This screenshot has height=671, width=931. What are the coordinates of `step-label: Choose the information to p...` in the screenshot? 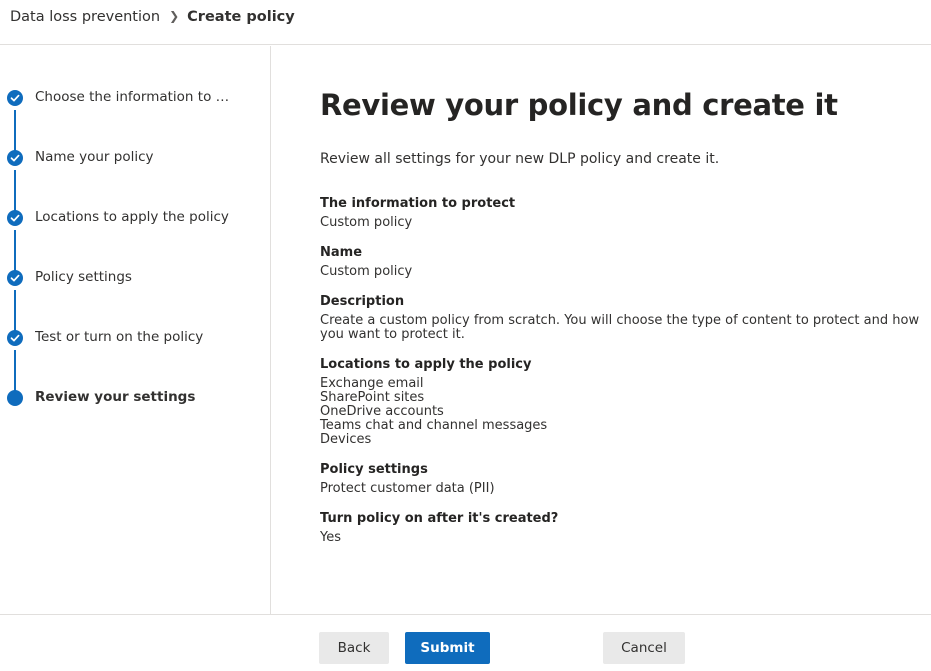 It's located at (135, 97).